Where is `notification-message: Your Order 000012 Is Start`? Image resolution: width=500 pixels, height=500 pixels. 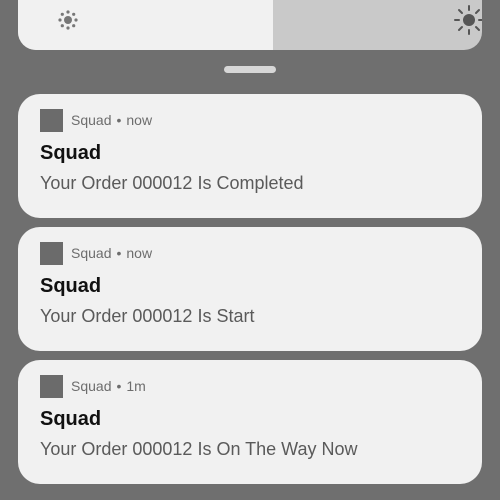 notification-message: Your Order 000012 Is Start is located at coordinates (147, 316).